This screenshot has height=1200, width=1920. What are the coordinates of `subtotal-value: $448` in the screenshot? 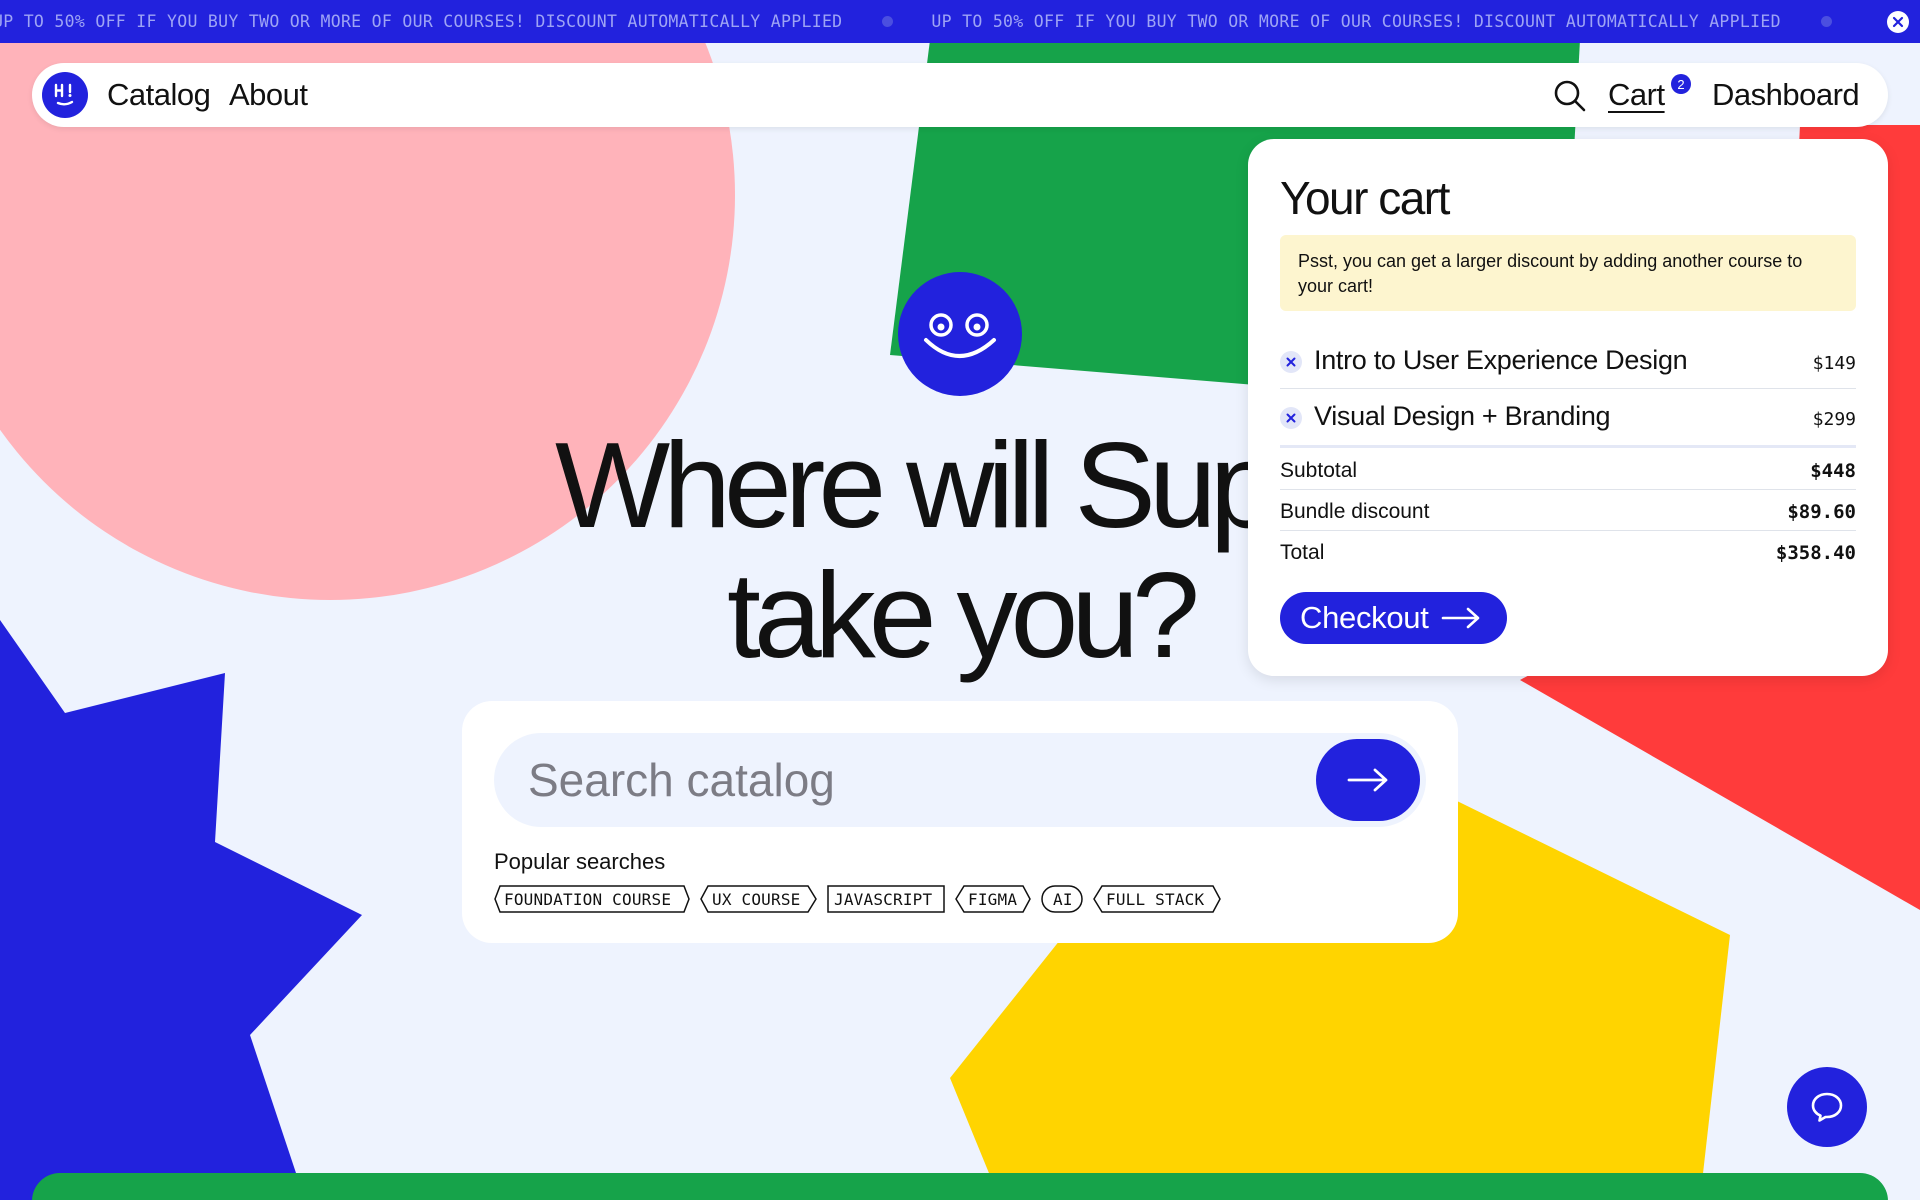 It's located at (1833, 471).